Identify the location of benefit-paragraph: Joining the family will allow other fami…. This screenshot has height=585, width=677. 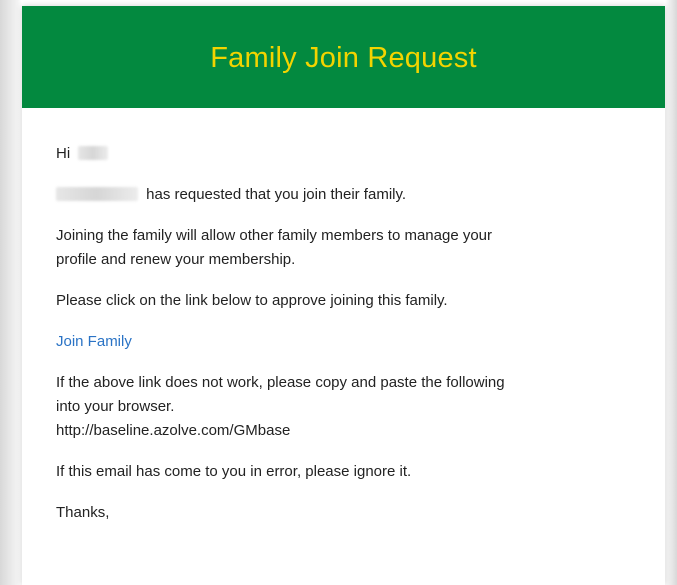
(360, 248).